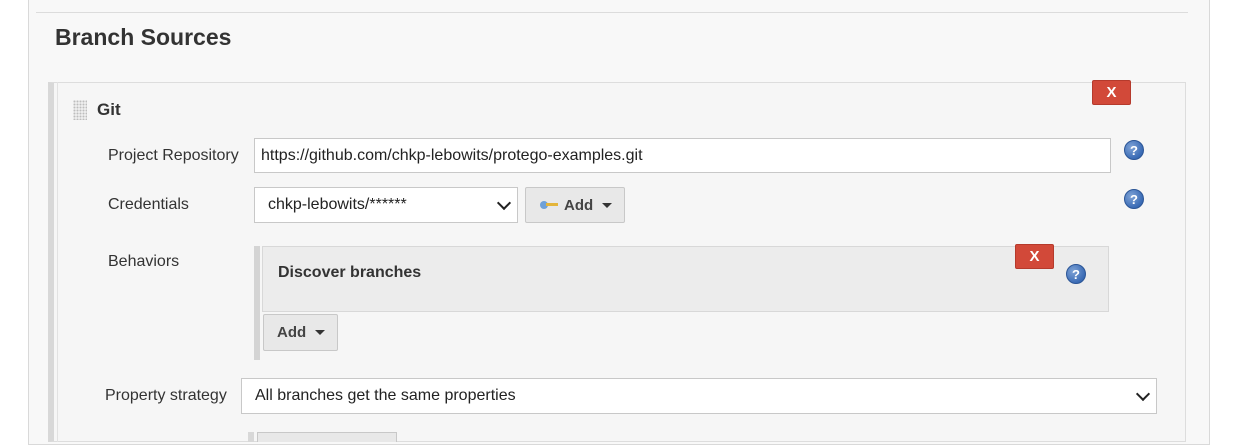 This screenshot has width=1245, height=445. Describe the element at coordinates (350, 272) in the screenshot. I see `discover-branches-title: Discover branches` at that location.